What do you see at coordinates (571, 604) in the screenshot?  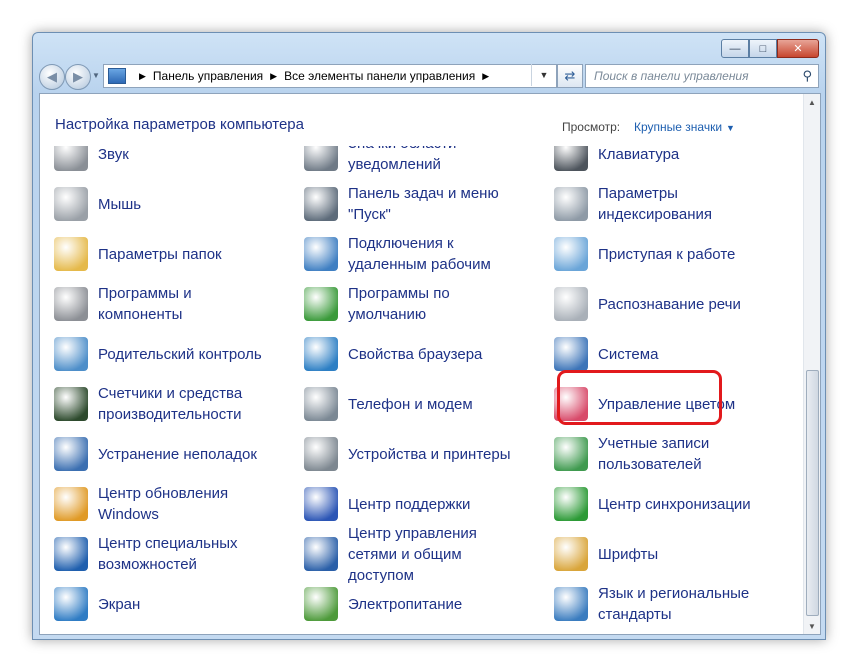 I see `region-language-icon` at bounding box center [571, 604].